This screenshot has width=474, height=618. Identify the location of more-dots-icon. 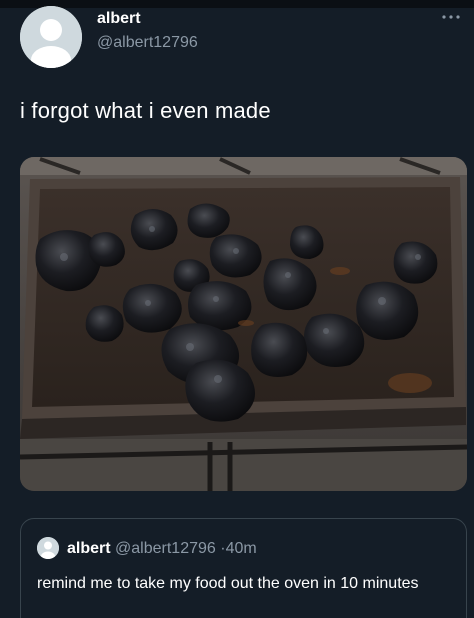
(451, 17).